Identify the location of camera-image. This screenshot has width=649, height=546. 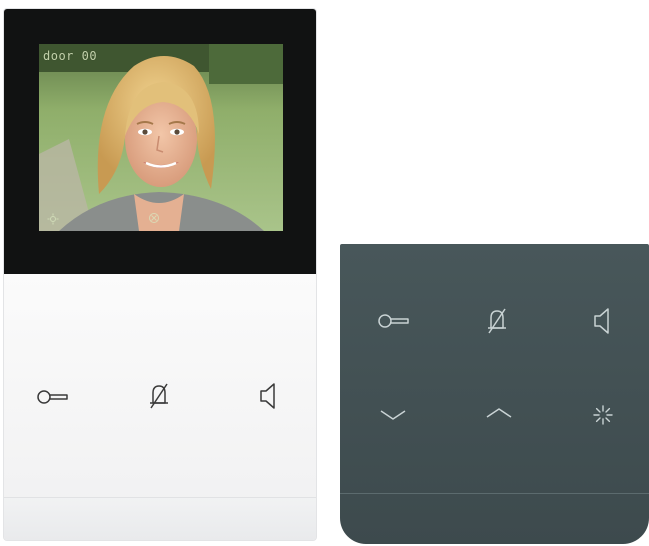
(161, 137).